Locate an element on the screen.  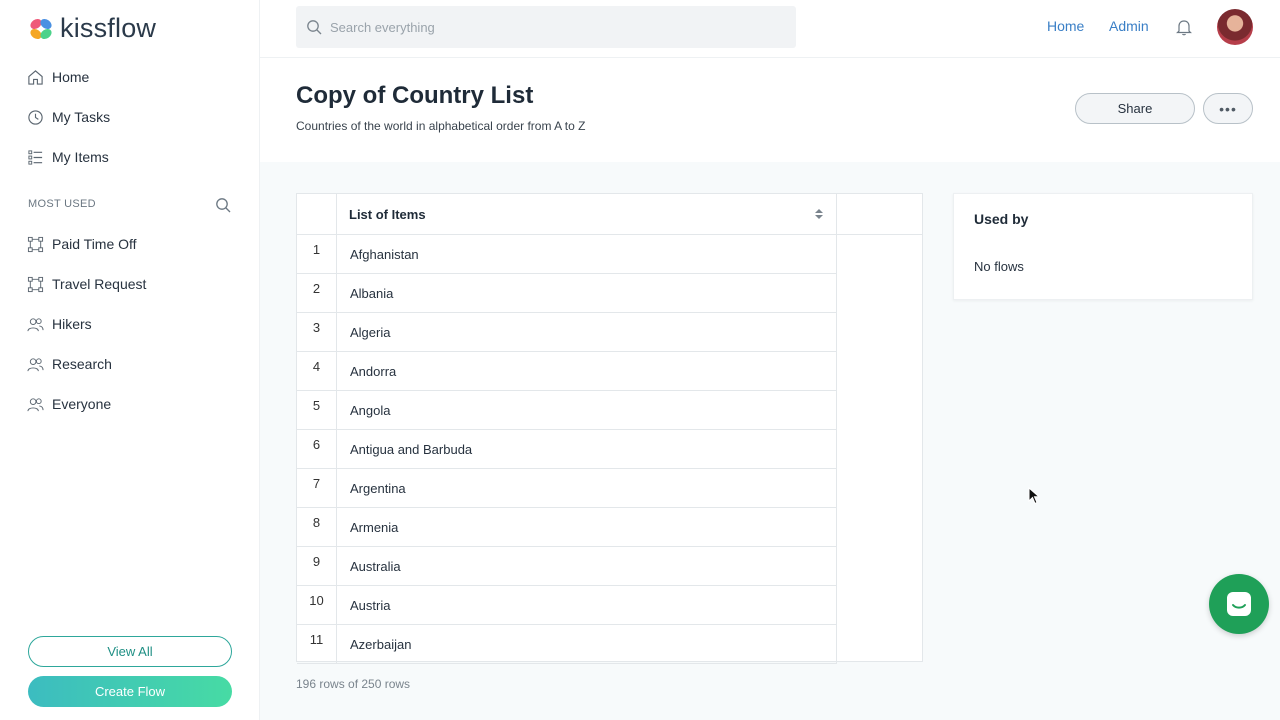
sidebar-item-research: Research is located at coordinates (69, 364).